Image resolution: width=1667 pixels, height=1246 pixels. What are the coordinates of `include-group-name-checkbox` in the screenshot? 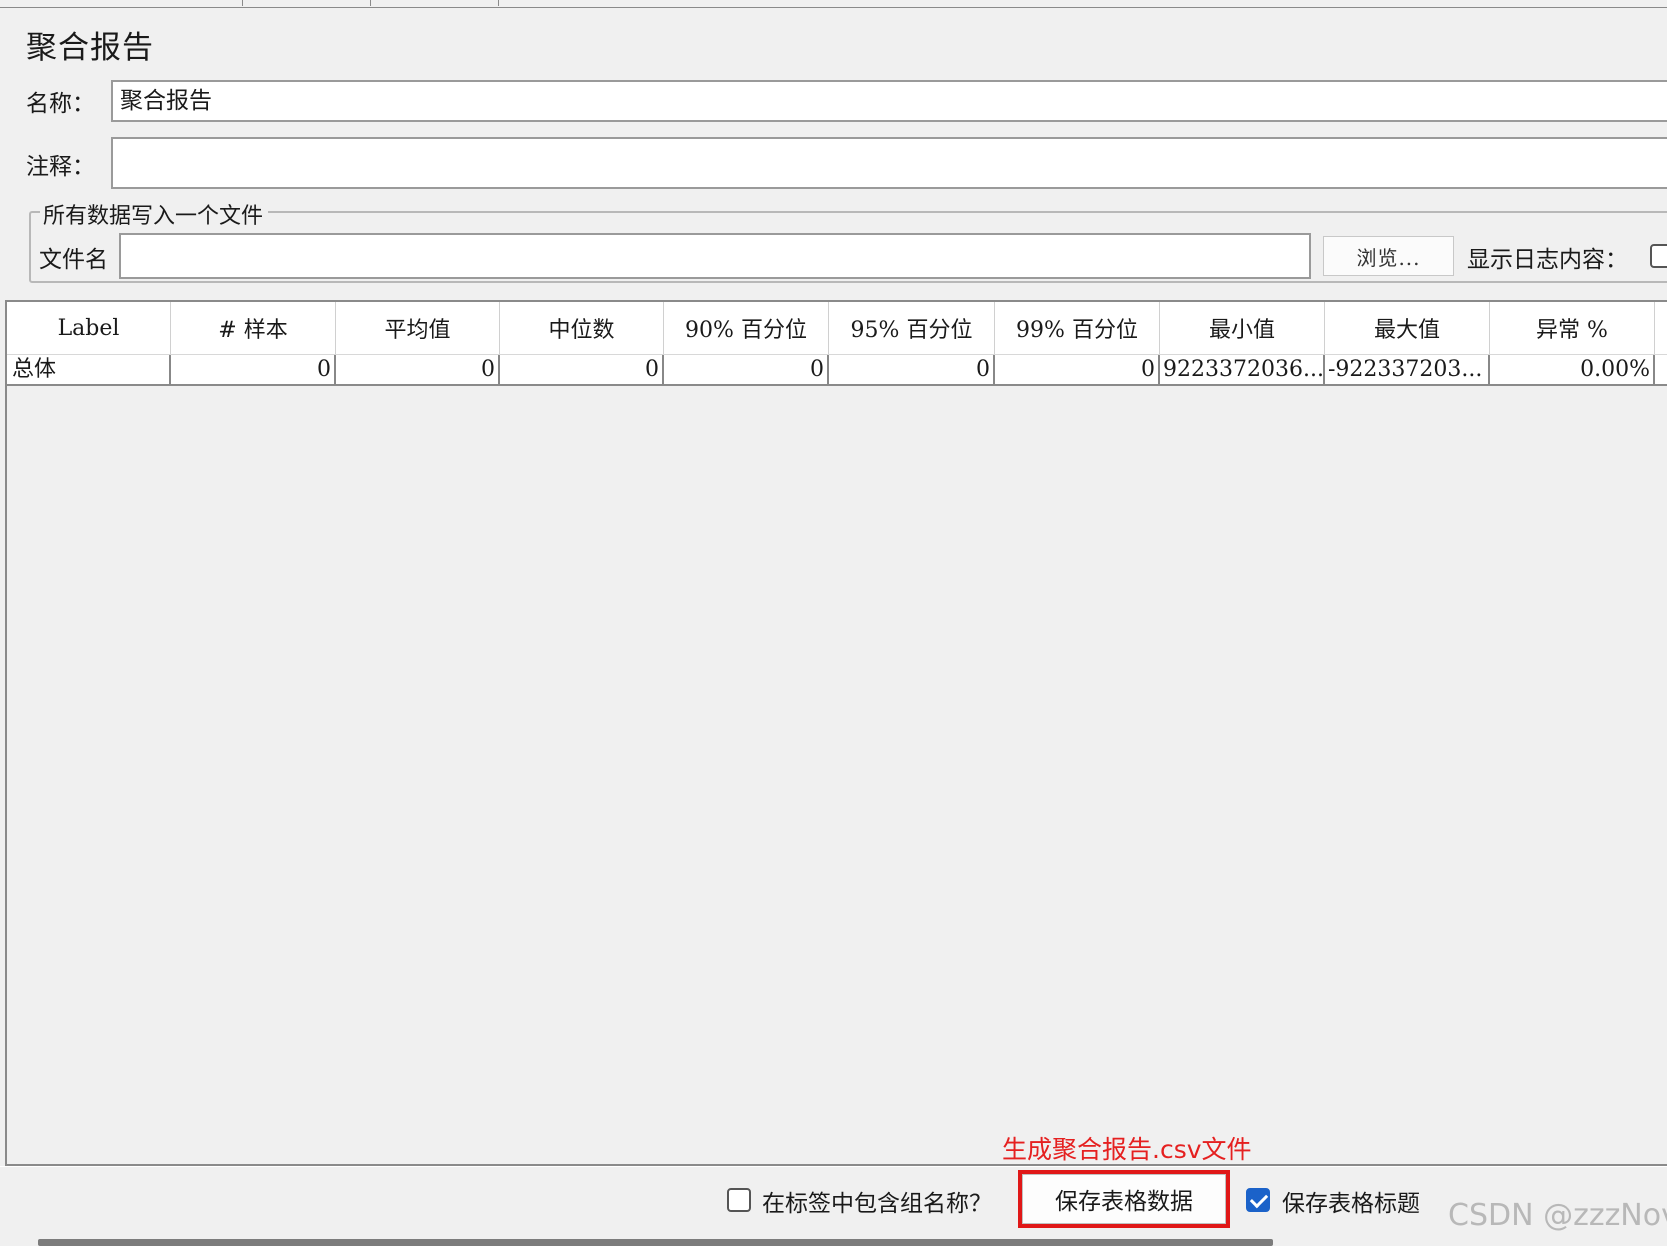 It's located at (739, 1200).